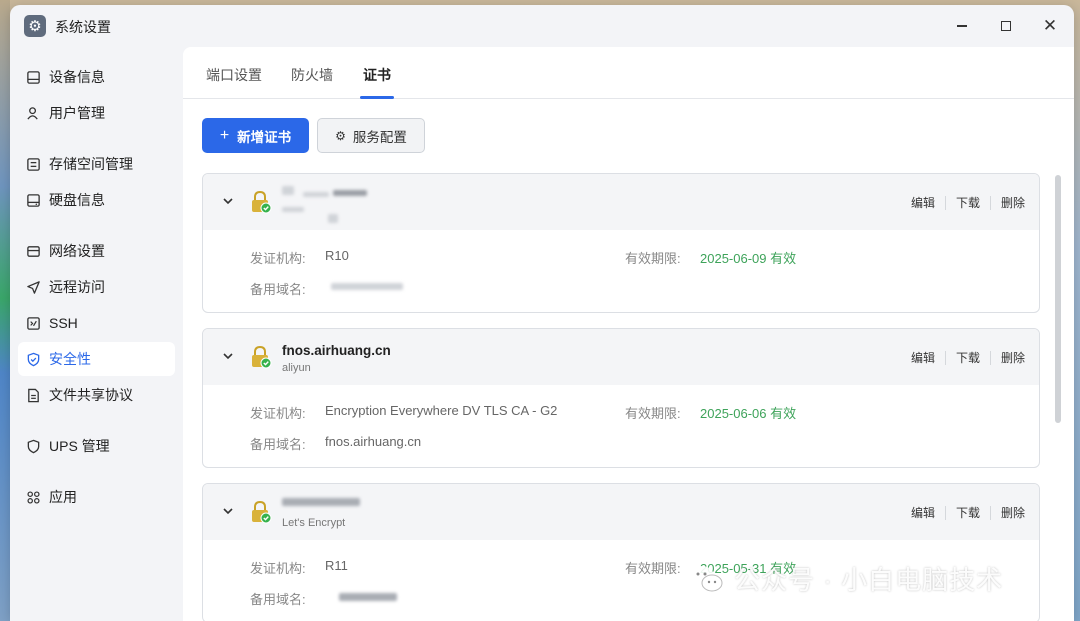  What do you see at coordinates (96, 323) in the screenshot?
I see `sidebar-item-ssh: SSH` at bounding box center [96, 323].